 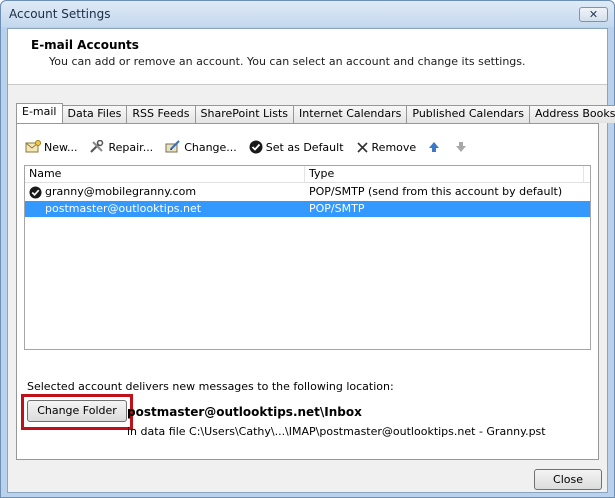 I want to click on tab-data-files: Data Files, so click(x=94, y=114).